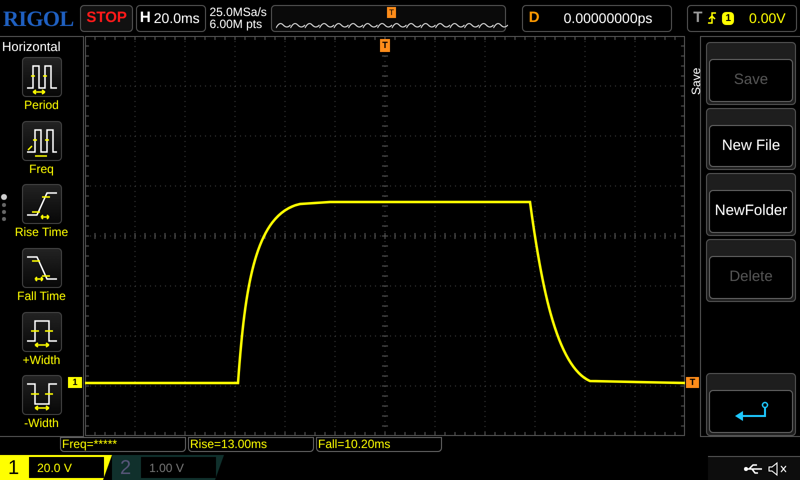  Describe the element at coordinates (608, 18) in the screenshot. I see `delay-value: 0.00000000ps` at that location.